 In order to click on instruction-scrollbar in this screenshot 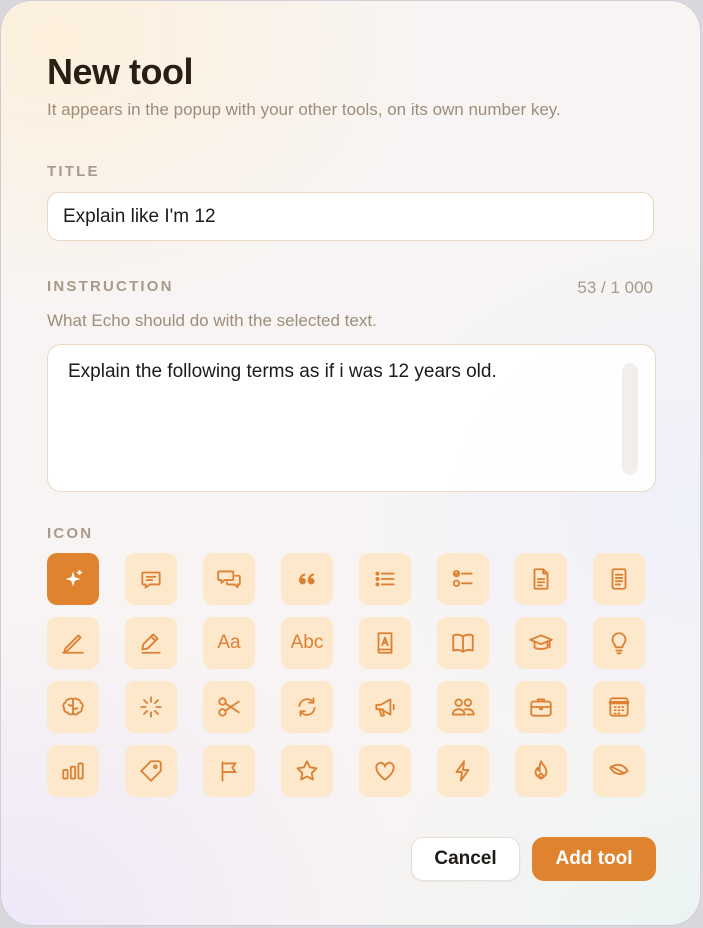, I will do `click(630, 419)`.